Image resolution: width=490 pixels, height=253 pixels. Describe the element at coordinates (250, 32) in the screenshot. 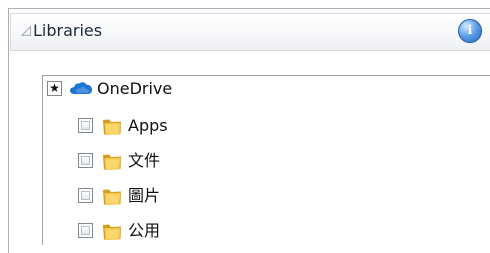

I see `libraries-header: ◿ Libraries i` at that location.